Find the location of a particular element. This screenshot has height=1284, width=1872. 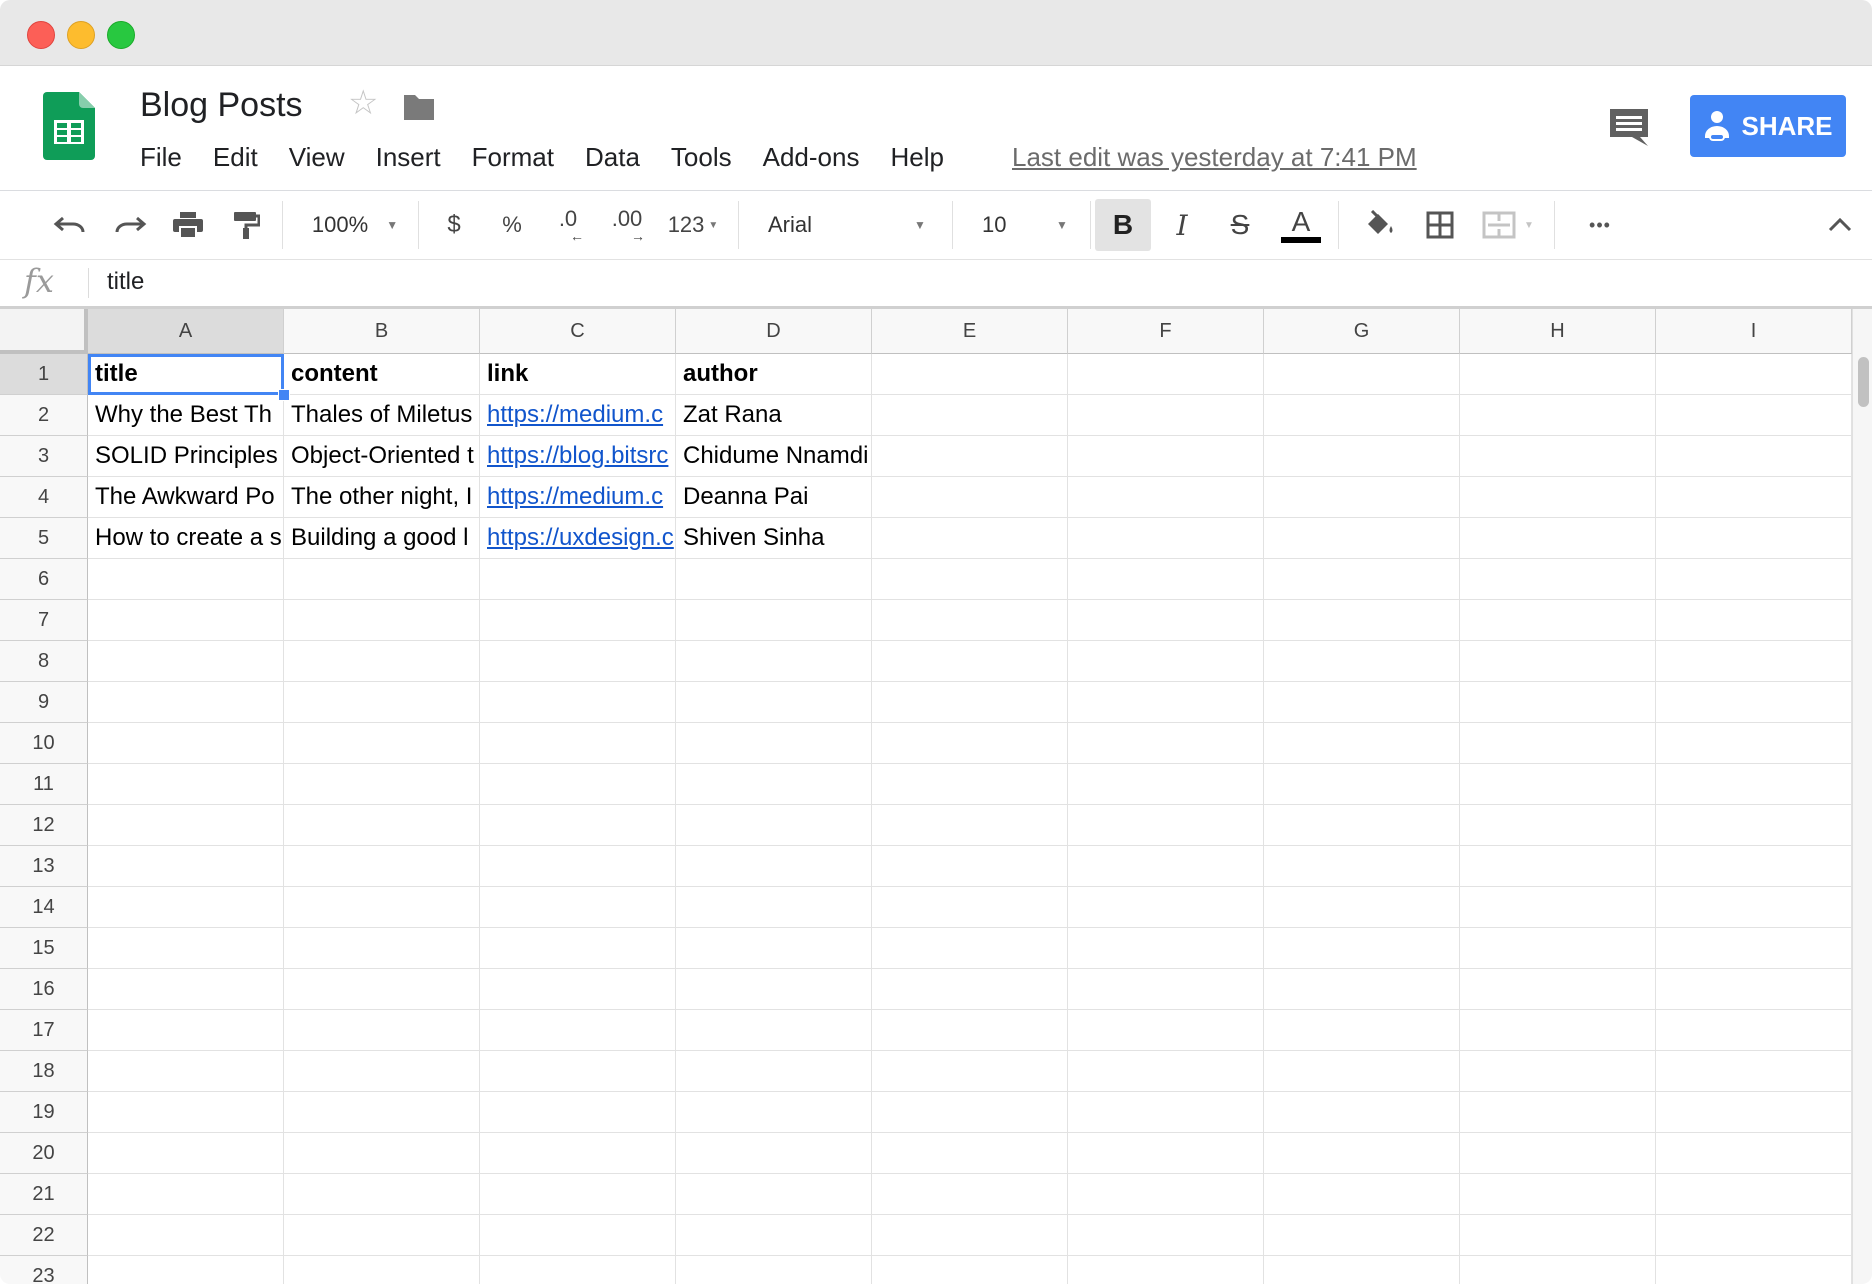

cell-b15 is located at coordinates (382, 948).